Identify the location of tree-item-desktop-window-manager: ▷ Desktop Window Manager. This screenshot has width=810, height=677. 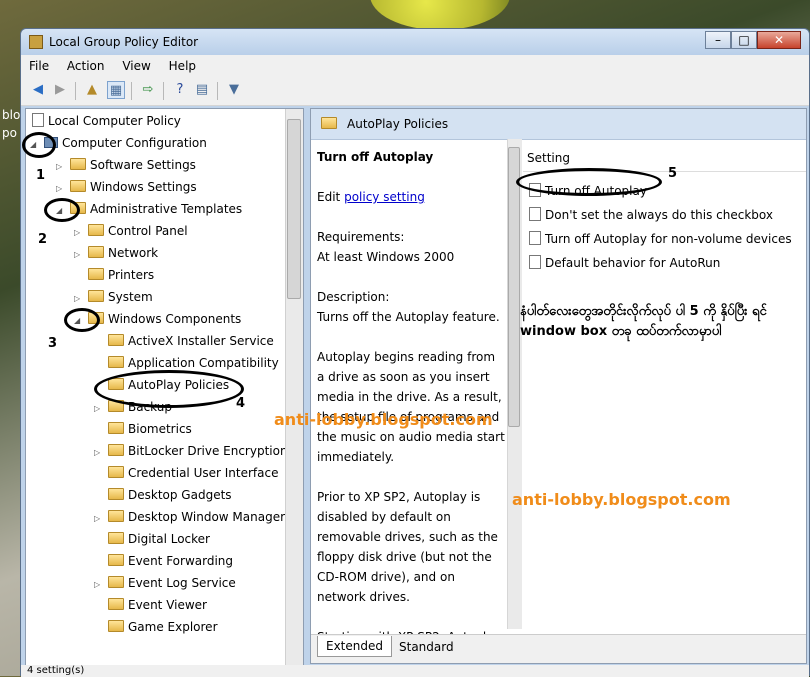
(189, 517).